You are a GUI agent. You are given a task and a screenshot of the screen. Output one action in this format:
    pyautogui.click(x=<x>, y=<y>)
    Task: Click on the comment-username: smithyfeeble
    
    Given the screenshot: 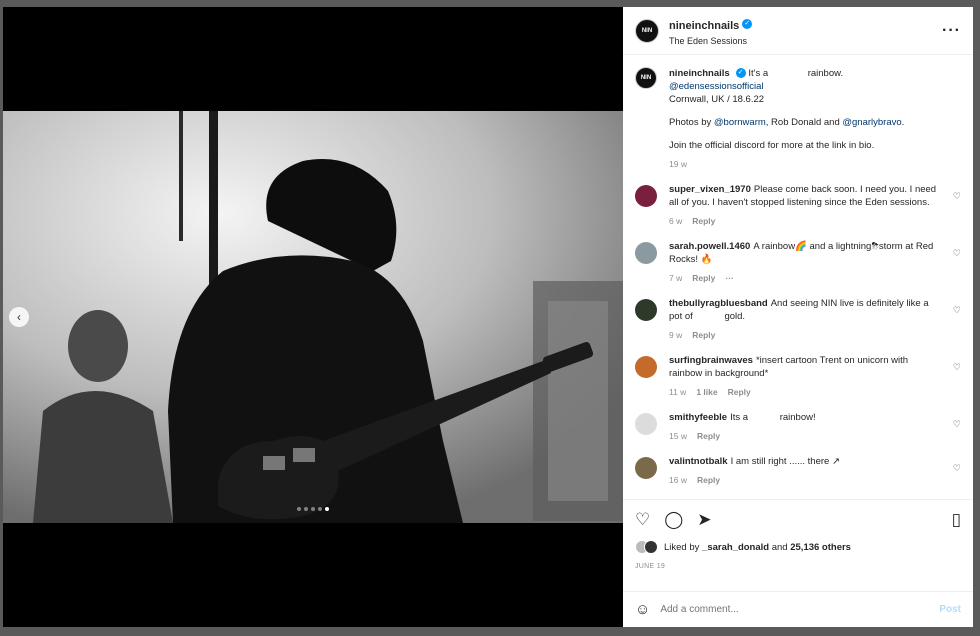 What is the action you would take?
    pyautogui.click(x=698, y=417)
    